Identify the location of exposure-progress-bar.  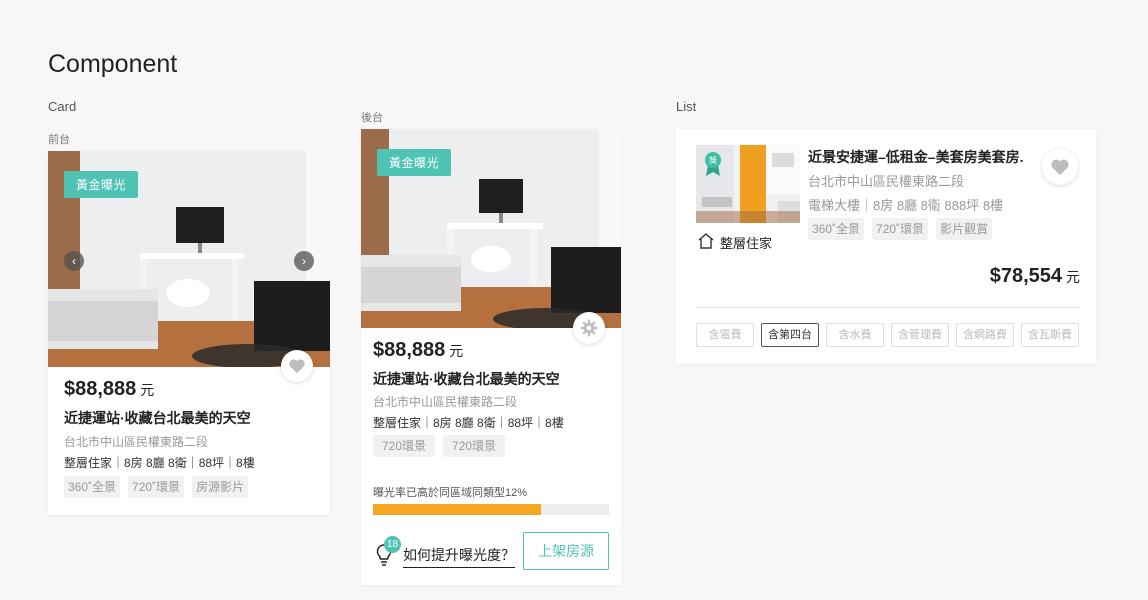
(491, 509).